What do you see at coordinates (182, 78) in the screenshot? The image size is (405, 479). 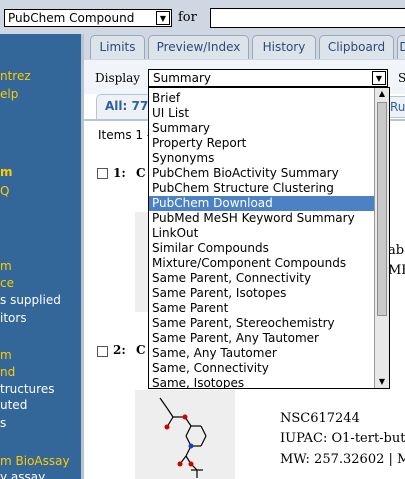 I see `display-format-value: Summary` at bounding box center [182, 78].